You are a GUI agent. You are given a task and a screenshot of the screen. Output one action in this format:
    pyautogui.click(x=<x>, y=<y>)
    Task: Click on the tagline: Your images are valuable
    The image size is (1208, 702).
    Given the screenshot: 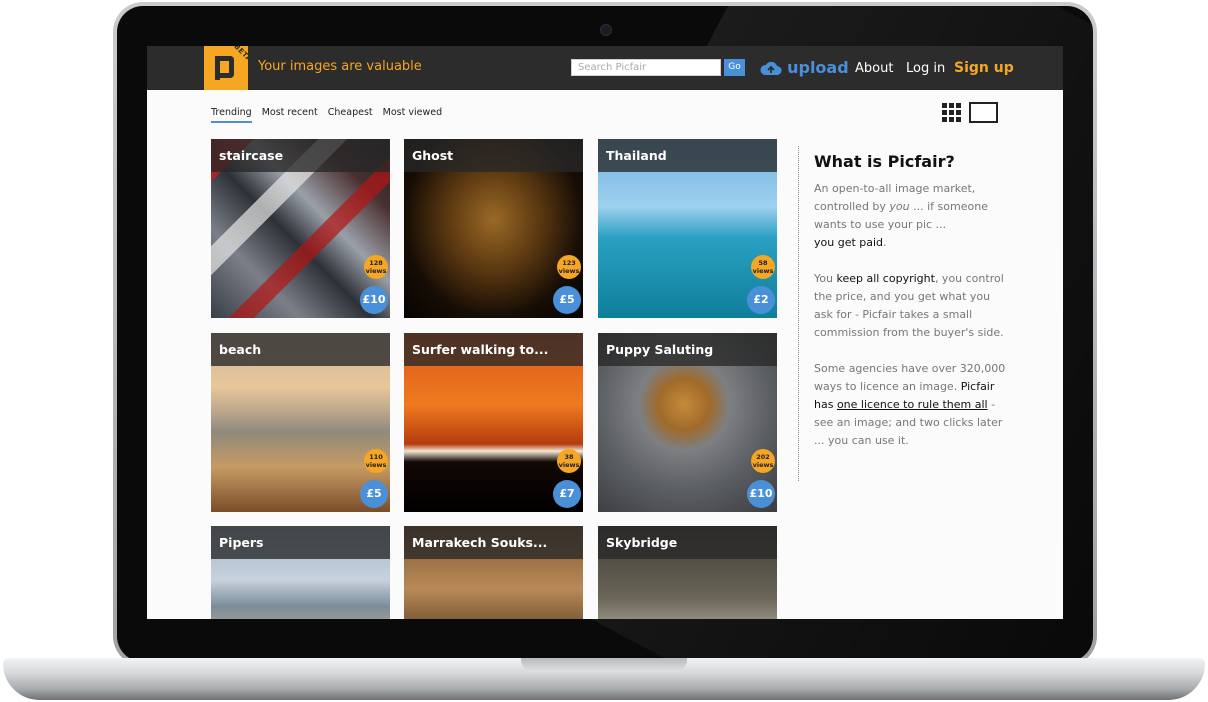 What is the action you would take?
    pyautogui.click(x=340, y=66)
    